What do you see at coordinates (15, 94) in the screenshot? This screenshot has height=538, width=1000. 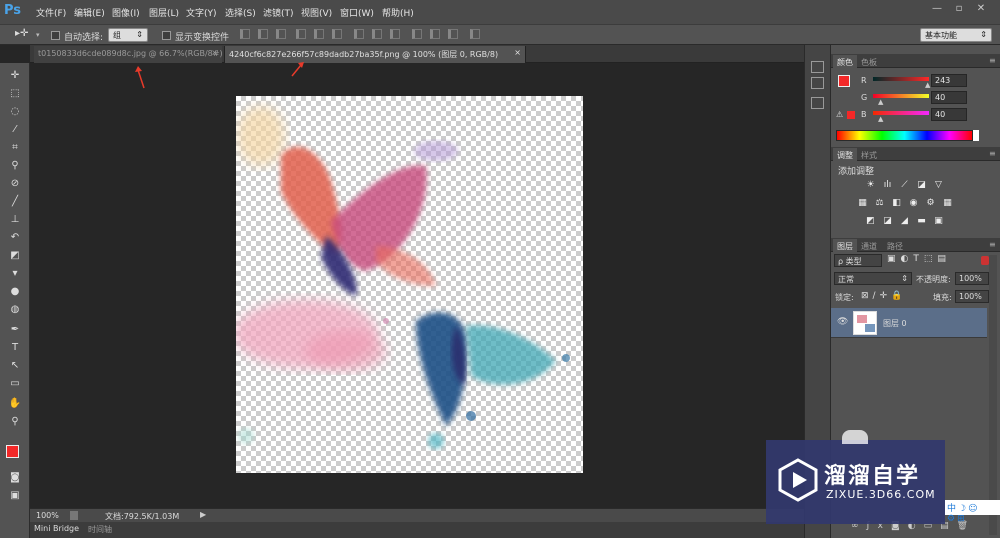 I see `marquee-tool-icon: ⬚` at bounding box center [15, 94].